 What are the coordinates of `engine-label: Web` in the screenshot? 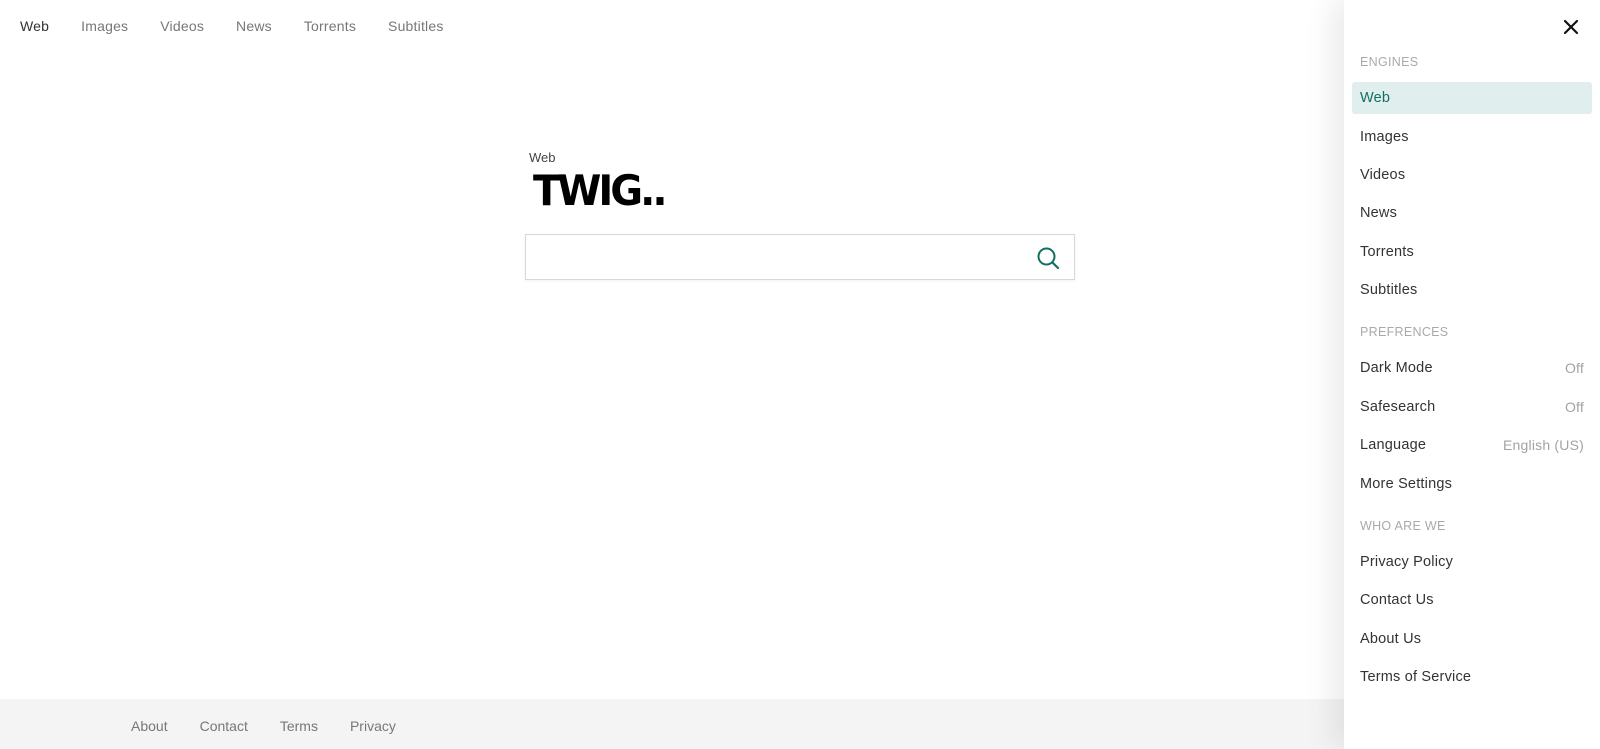 It's located at (542, 157).